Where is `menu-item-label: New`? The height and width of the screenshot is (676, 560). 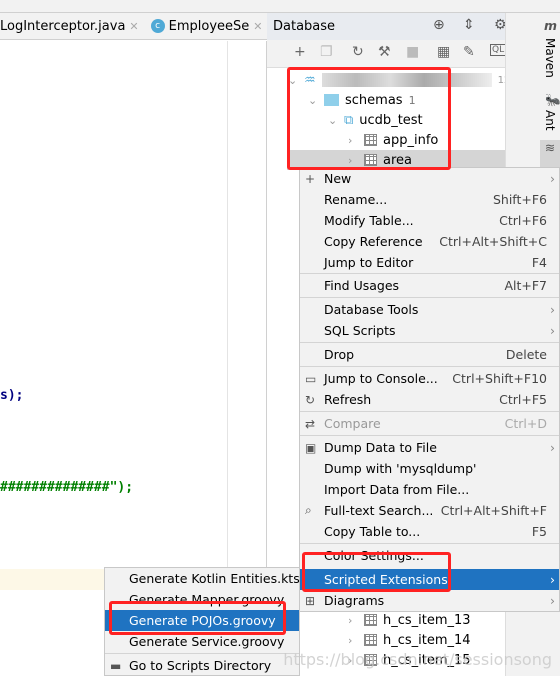 menu-item-label: New is located at coordinates (338, 178).